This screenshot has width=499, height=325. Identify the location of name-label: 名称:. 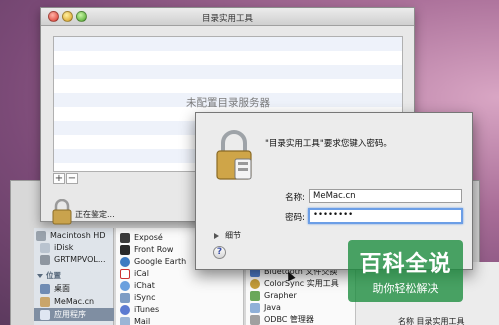
(295, 198).